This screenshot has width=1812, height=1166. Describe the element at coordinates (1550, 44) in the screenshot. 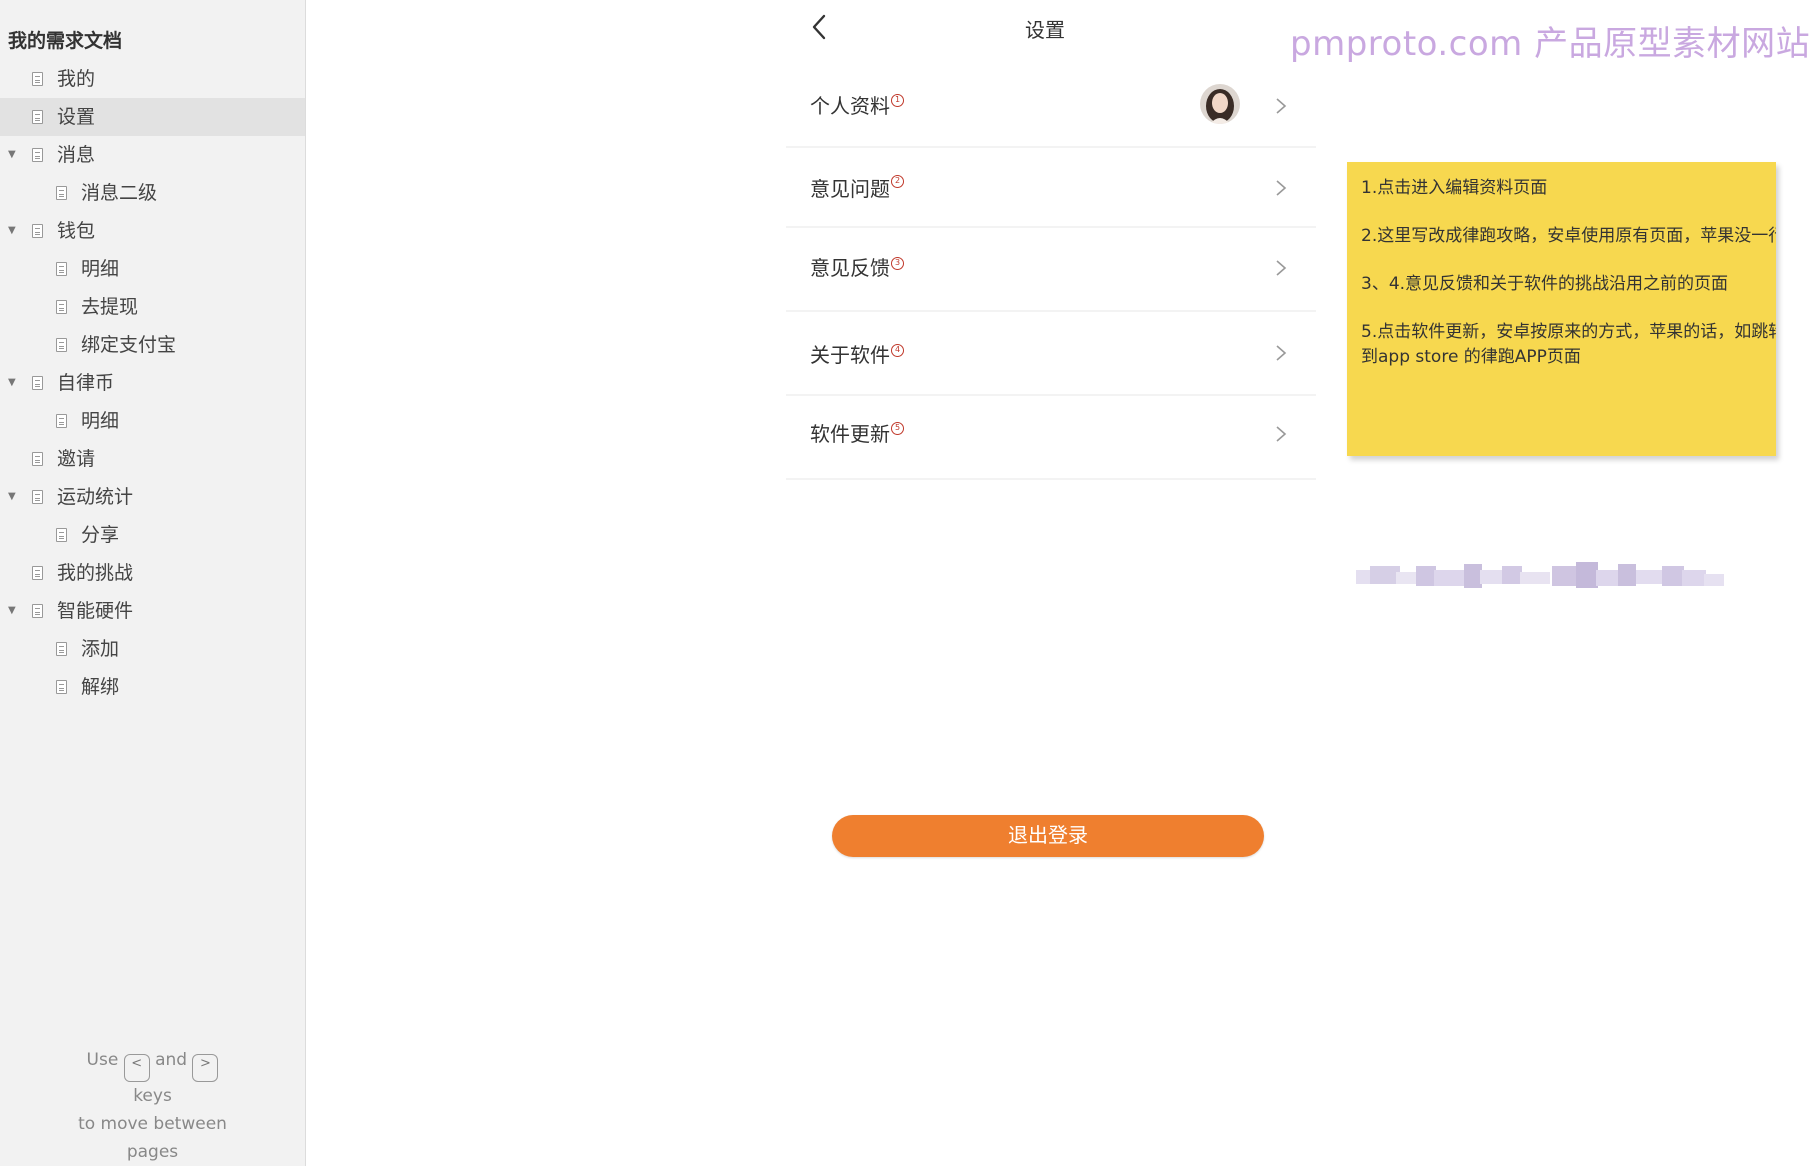

I see `site-watermark: pmproto.com 产品原型素材网站` at that location.